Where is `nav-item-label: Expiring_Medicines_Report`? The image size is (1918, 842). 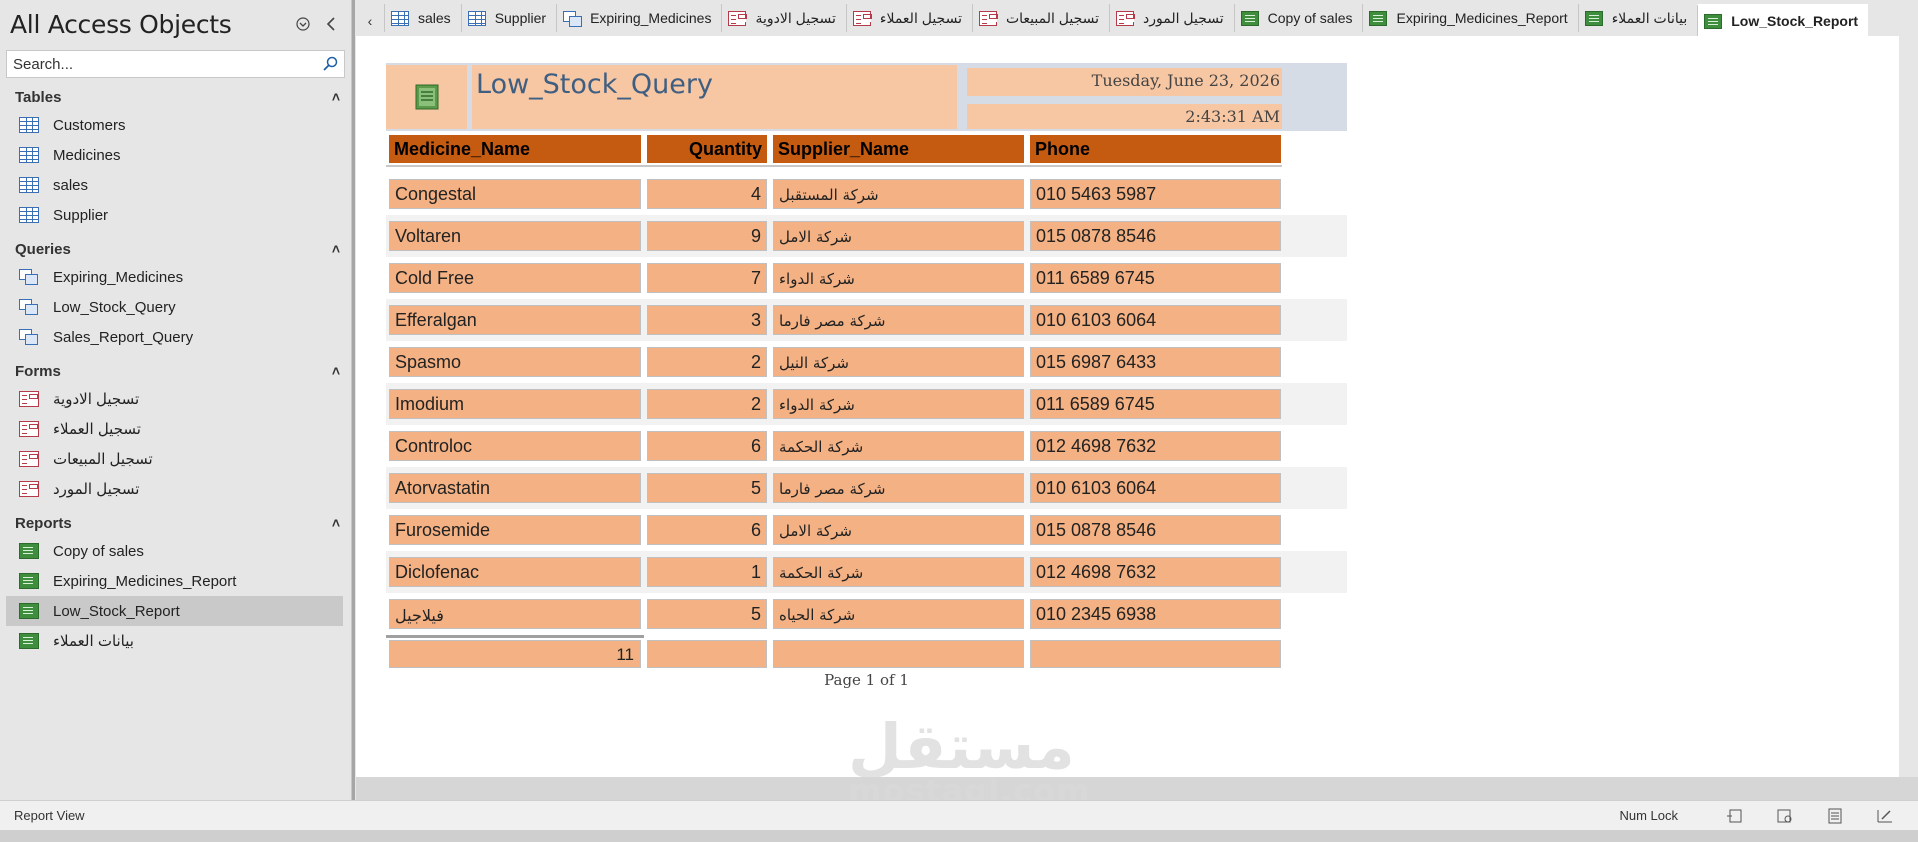 nav-item-label: Expiring_Medicines_Report is located at coordinates (145, 581).